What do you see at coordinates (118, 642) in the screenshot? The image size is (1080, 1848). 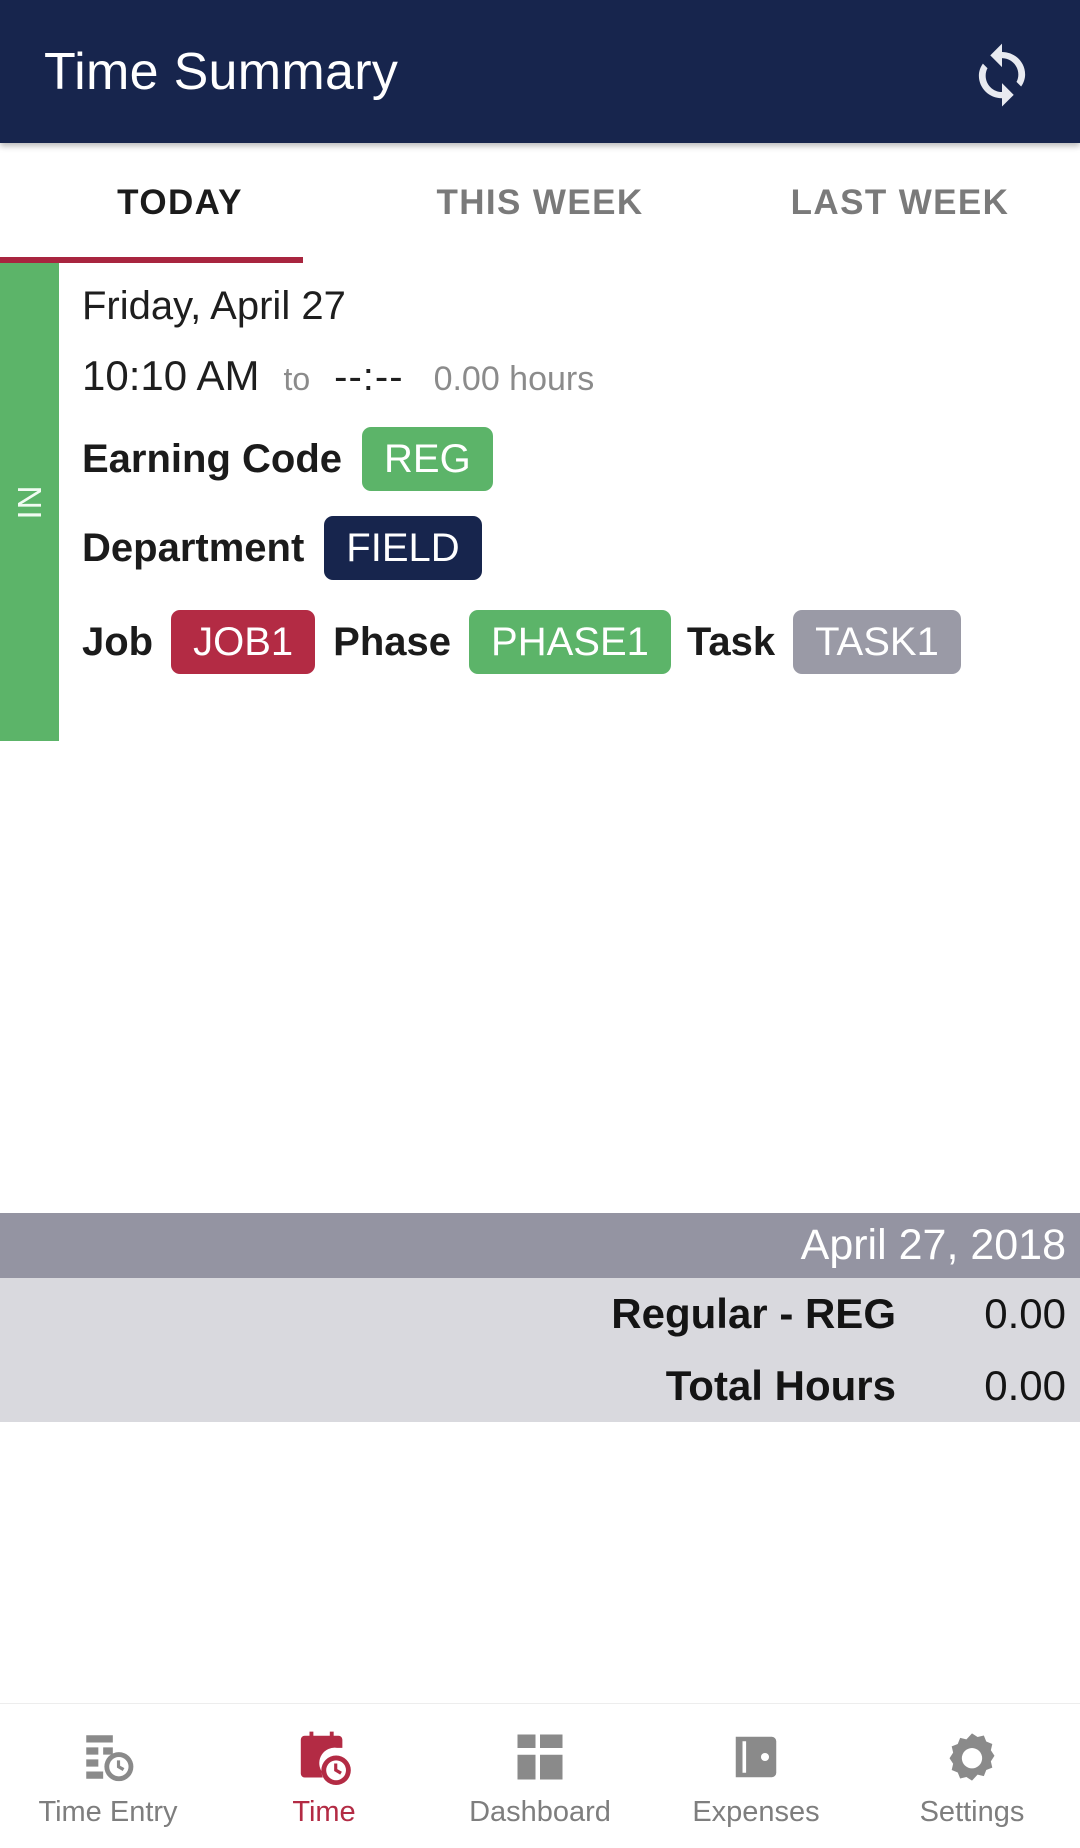 I see `job-label: Job` at bounding box center [118, 642].